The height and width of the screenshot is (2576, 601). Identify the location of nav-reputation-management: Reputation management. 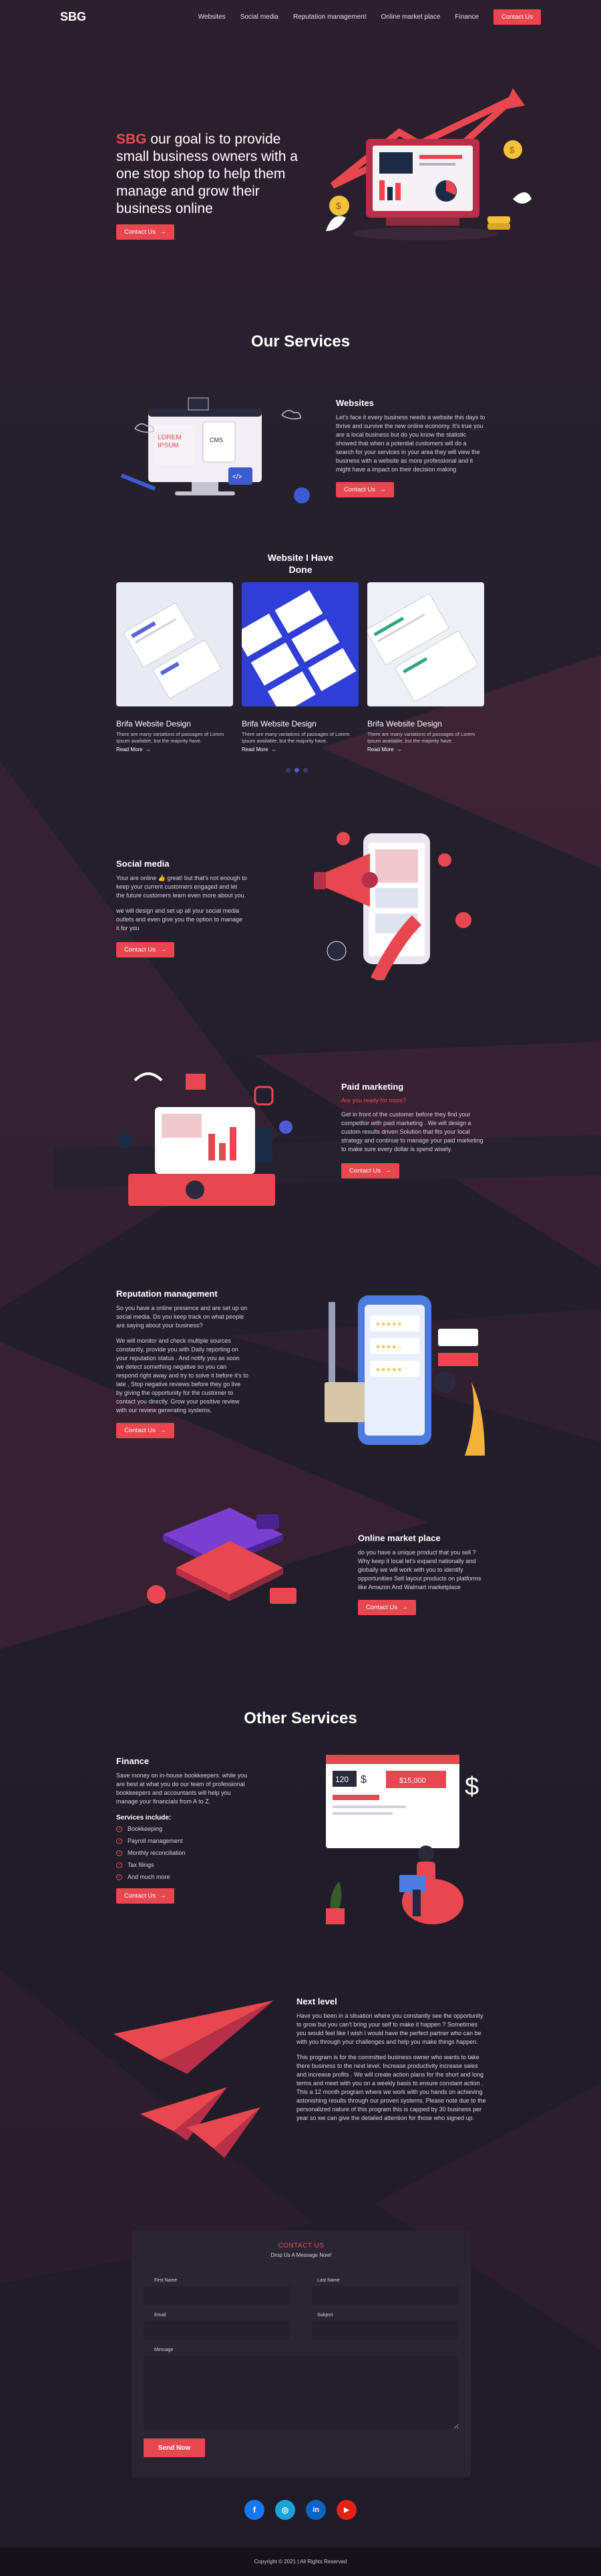
(330, 17).